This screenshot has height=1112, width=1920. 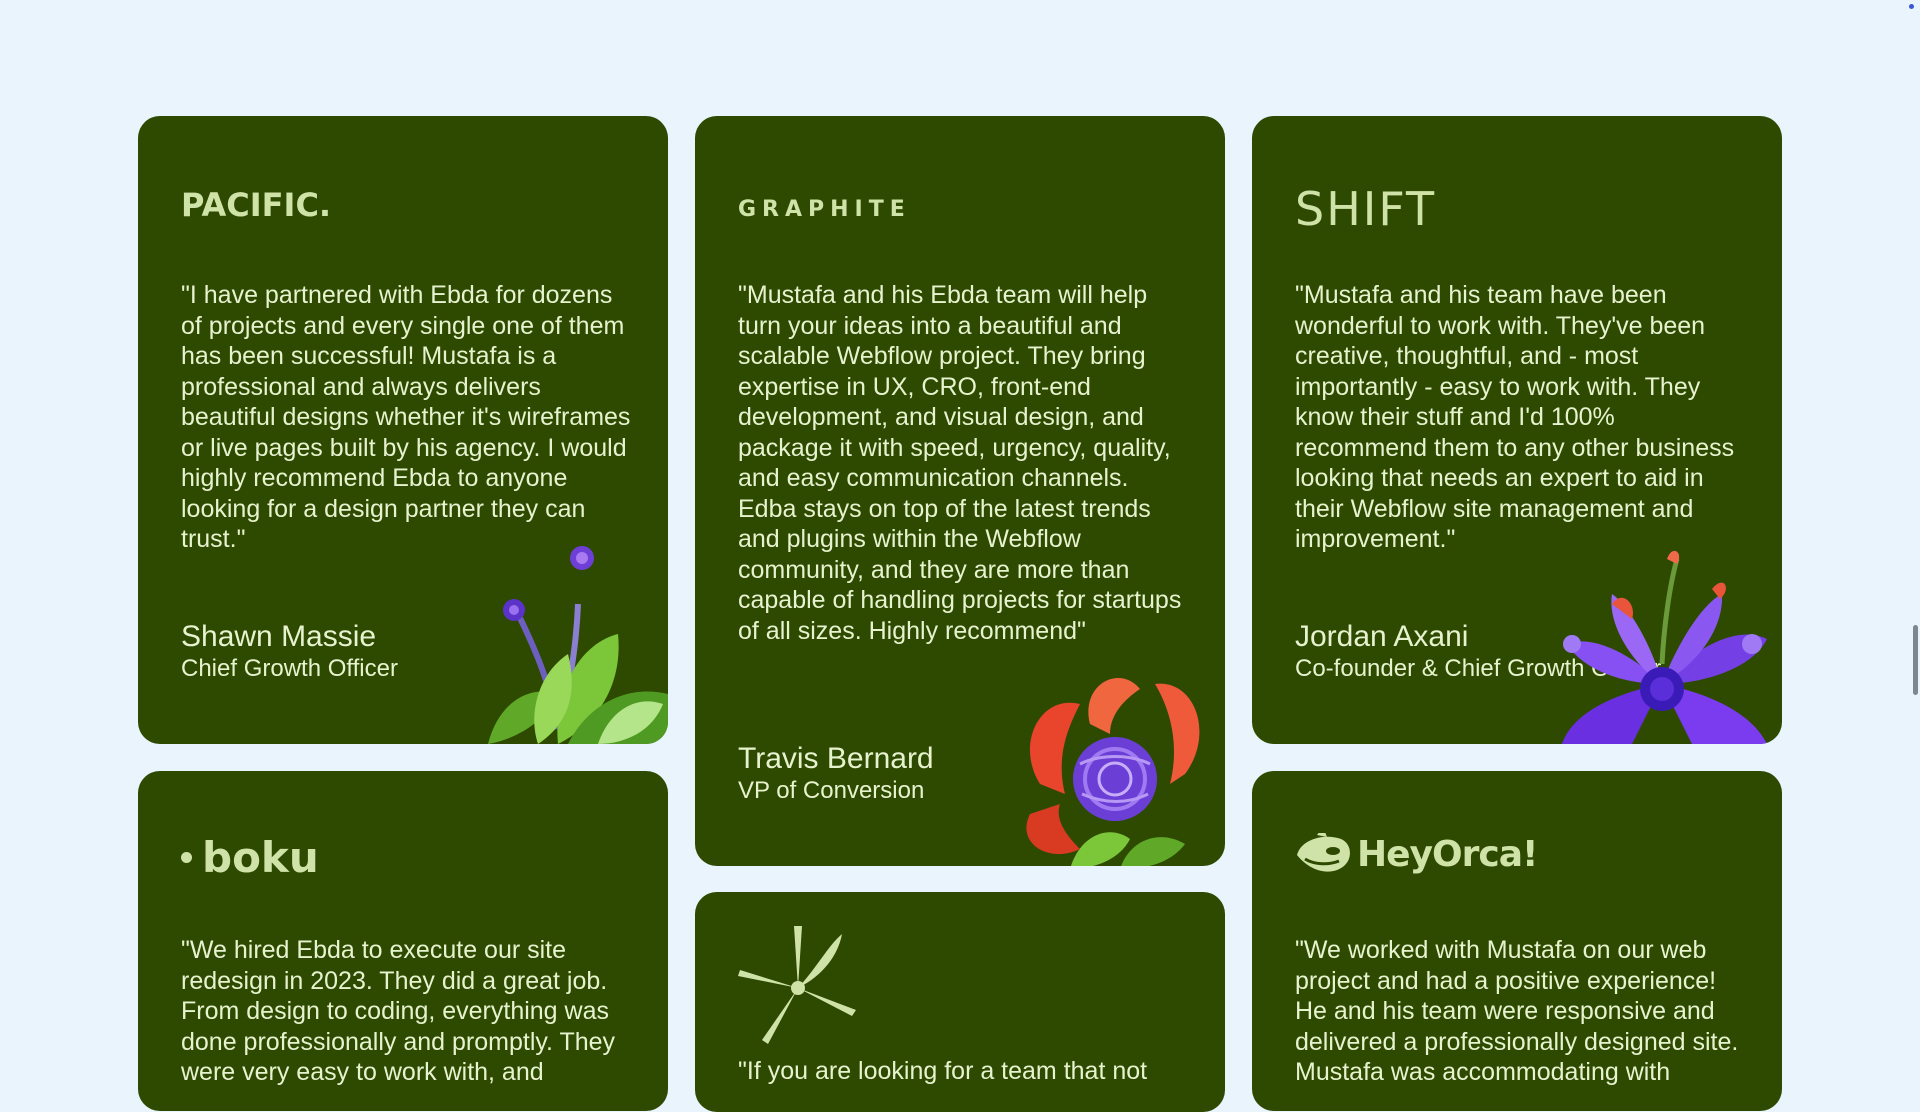 What do you see at coordinates (1323, 852) in the screenshot?
I see `orca-icon` at bounding box center [1323, 852].